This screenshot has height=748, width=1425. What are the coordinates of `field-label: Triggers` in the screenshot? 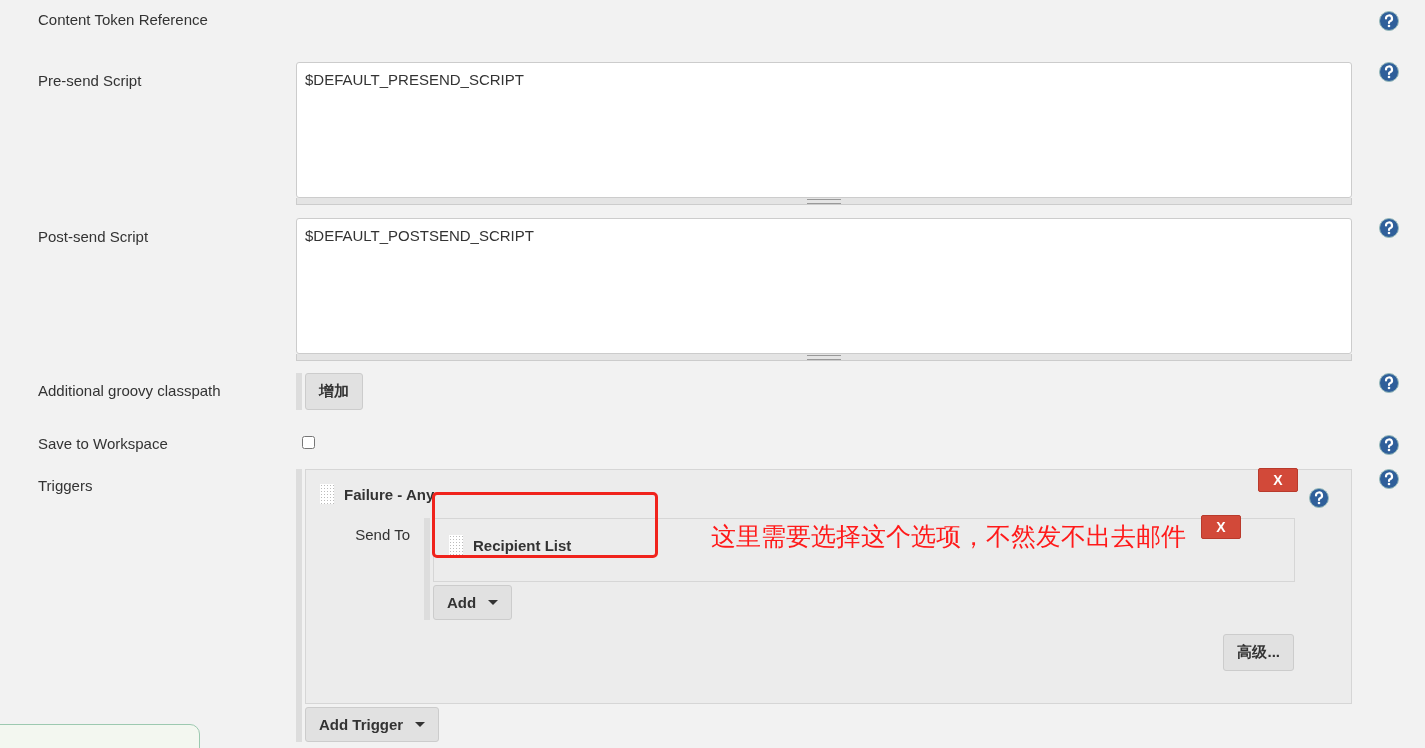 It's located at (66, 485).